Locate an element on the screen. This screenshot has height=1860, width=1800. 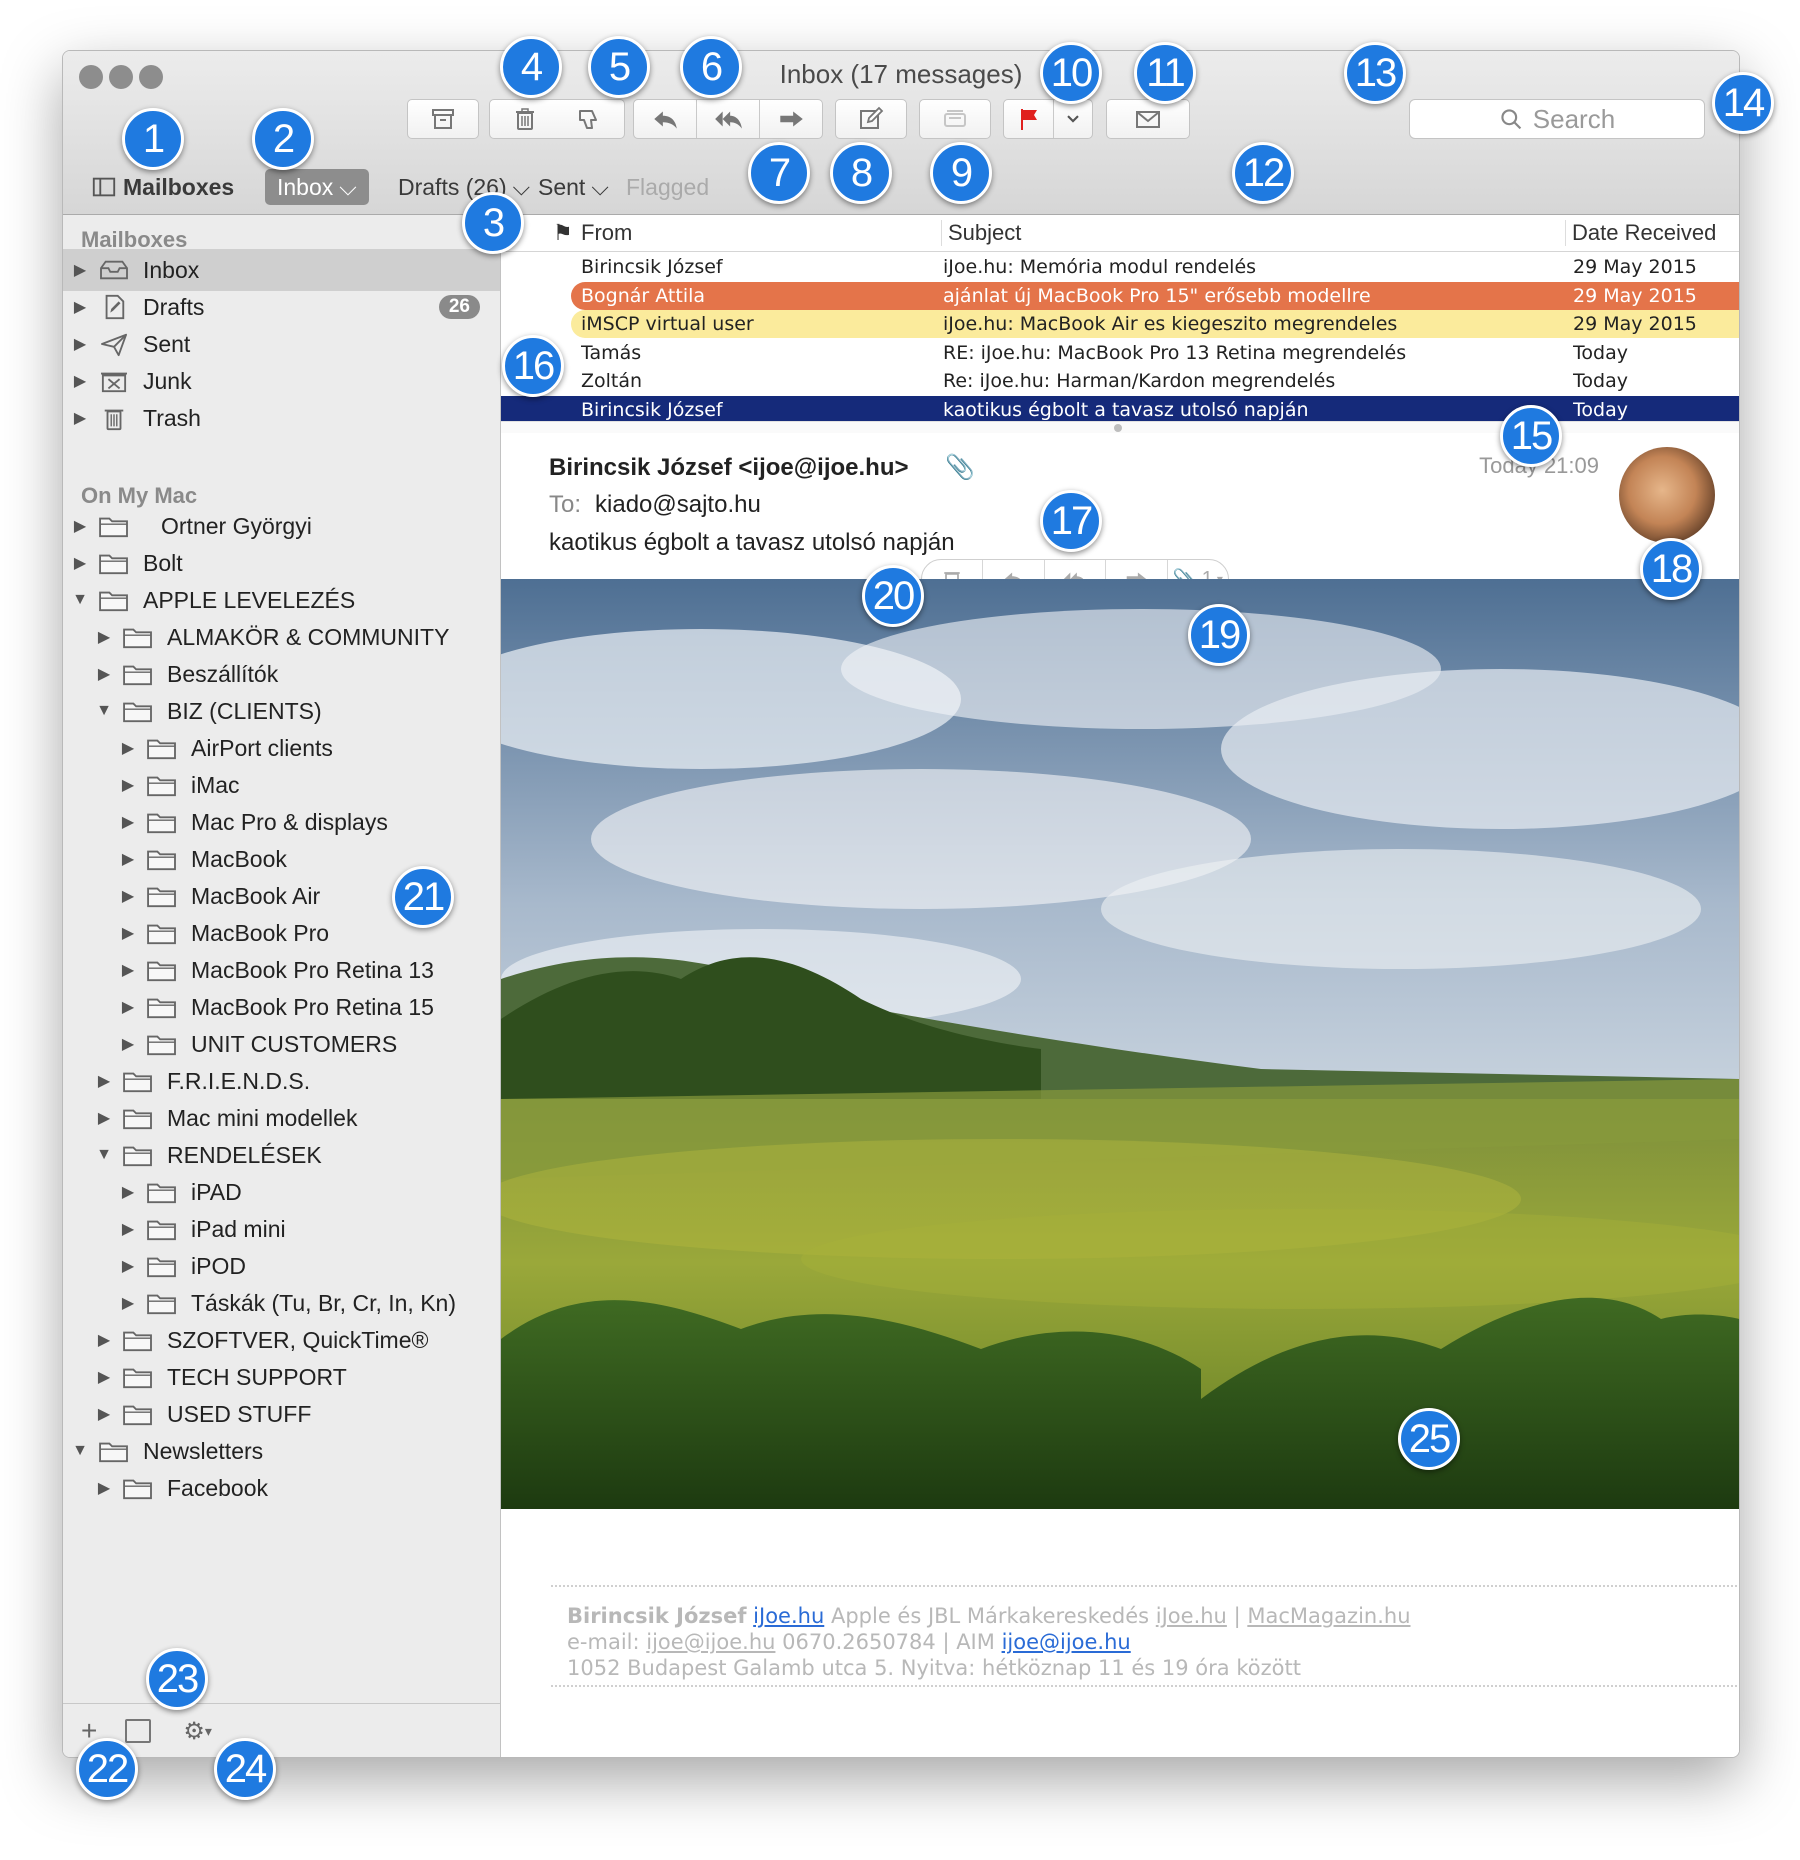
archive-button is located at coordinates (443, 119).